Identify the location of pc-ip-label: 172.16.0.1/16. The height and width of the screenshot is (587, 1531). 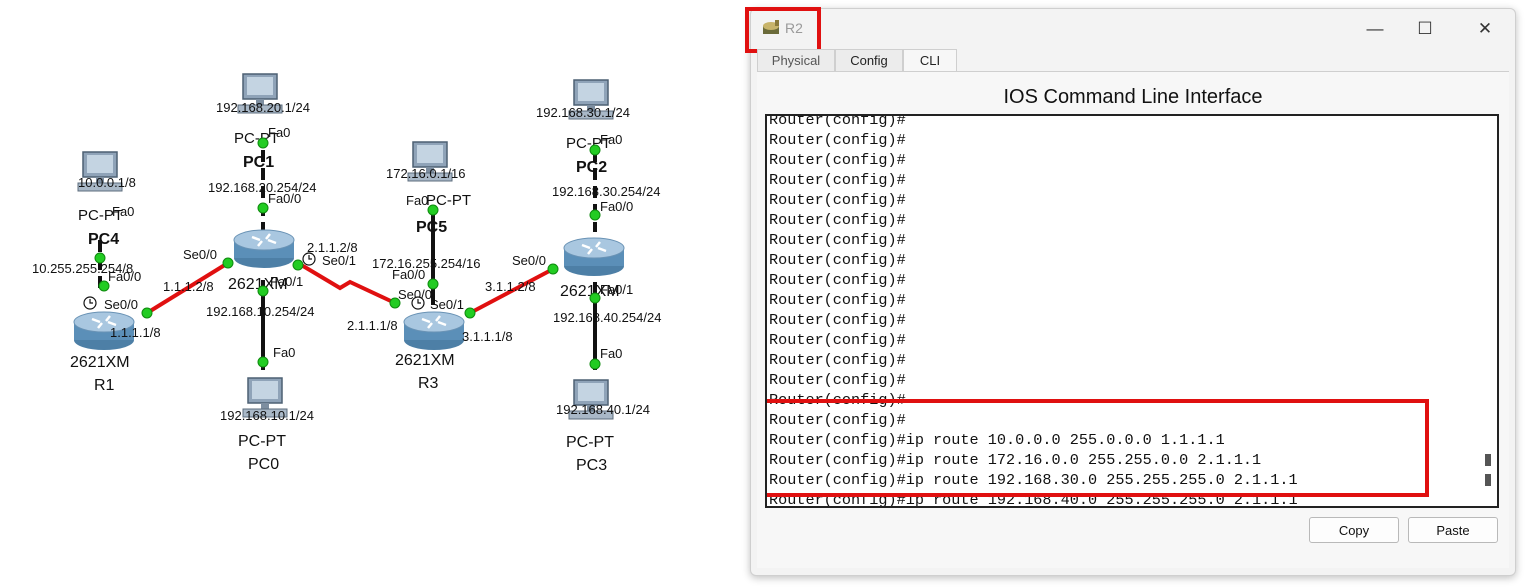
(426, 173).